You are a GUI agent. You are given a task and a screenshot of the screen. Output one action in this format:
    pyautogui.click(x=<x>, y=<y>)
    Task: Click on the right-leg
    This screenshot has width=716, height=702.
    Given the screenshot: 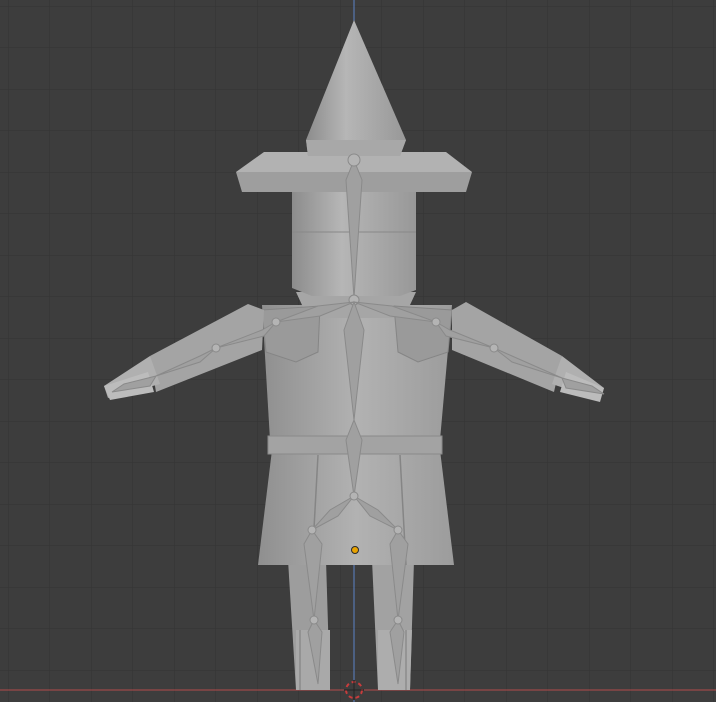 What is the action you would take?
    pyautogui.click(x=393, y=625)
    